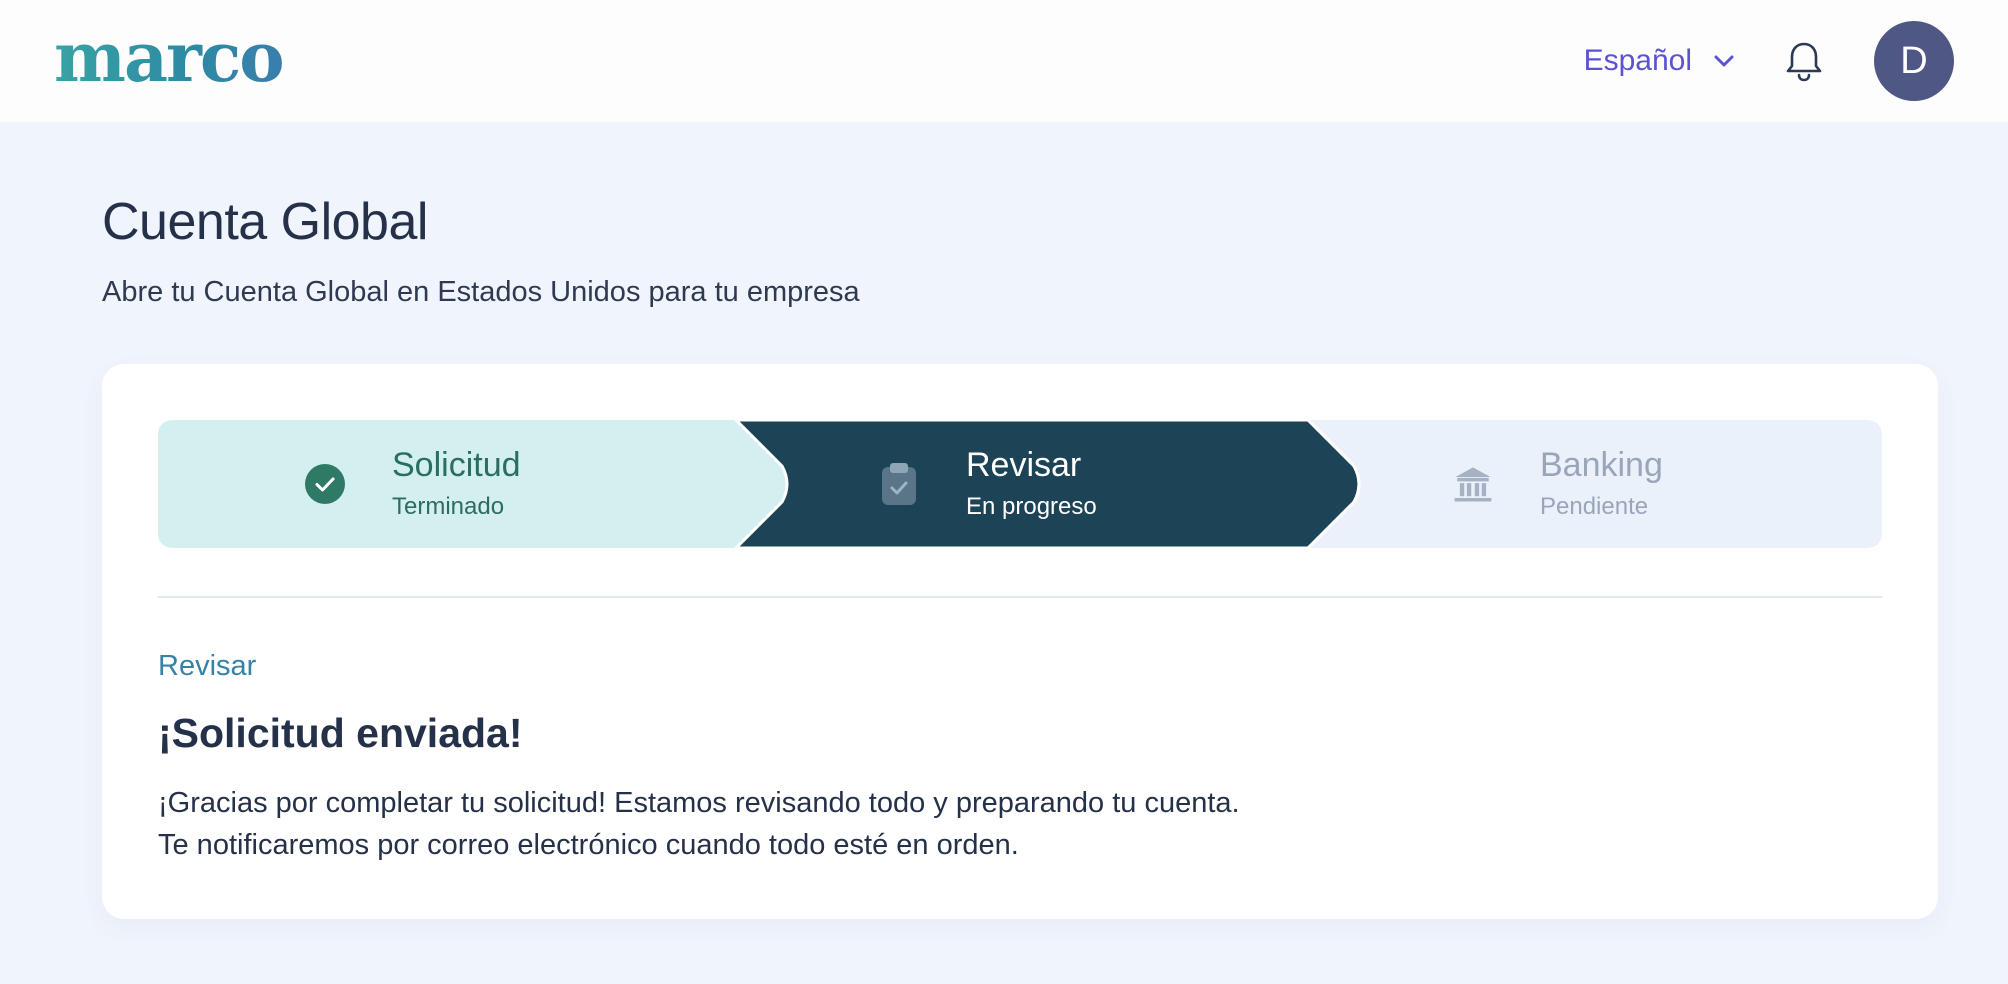 This screenshot has width=2008, height=984. Describe the element at coordinates (1031, 506) in the screenshot. I see `step-status: En progreso` at that location.